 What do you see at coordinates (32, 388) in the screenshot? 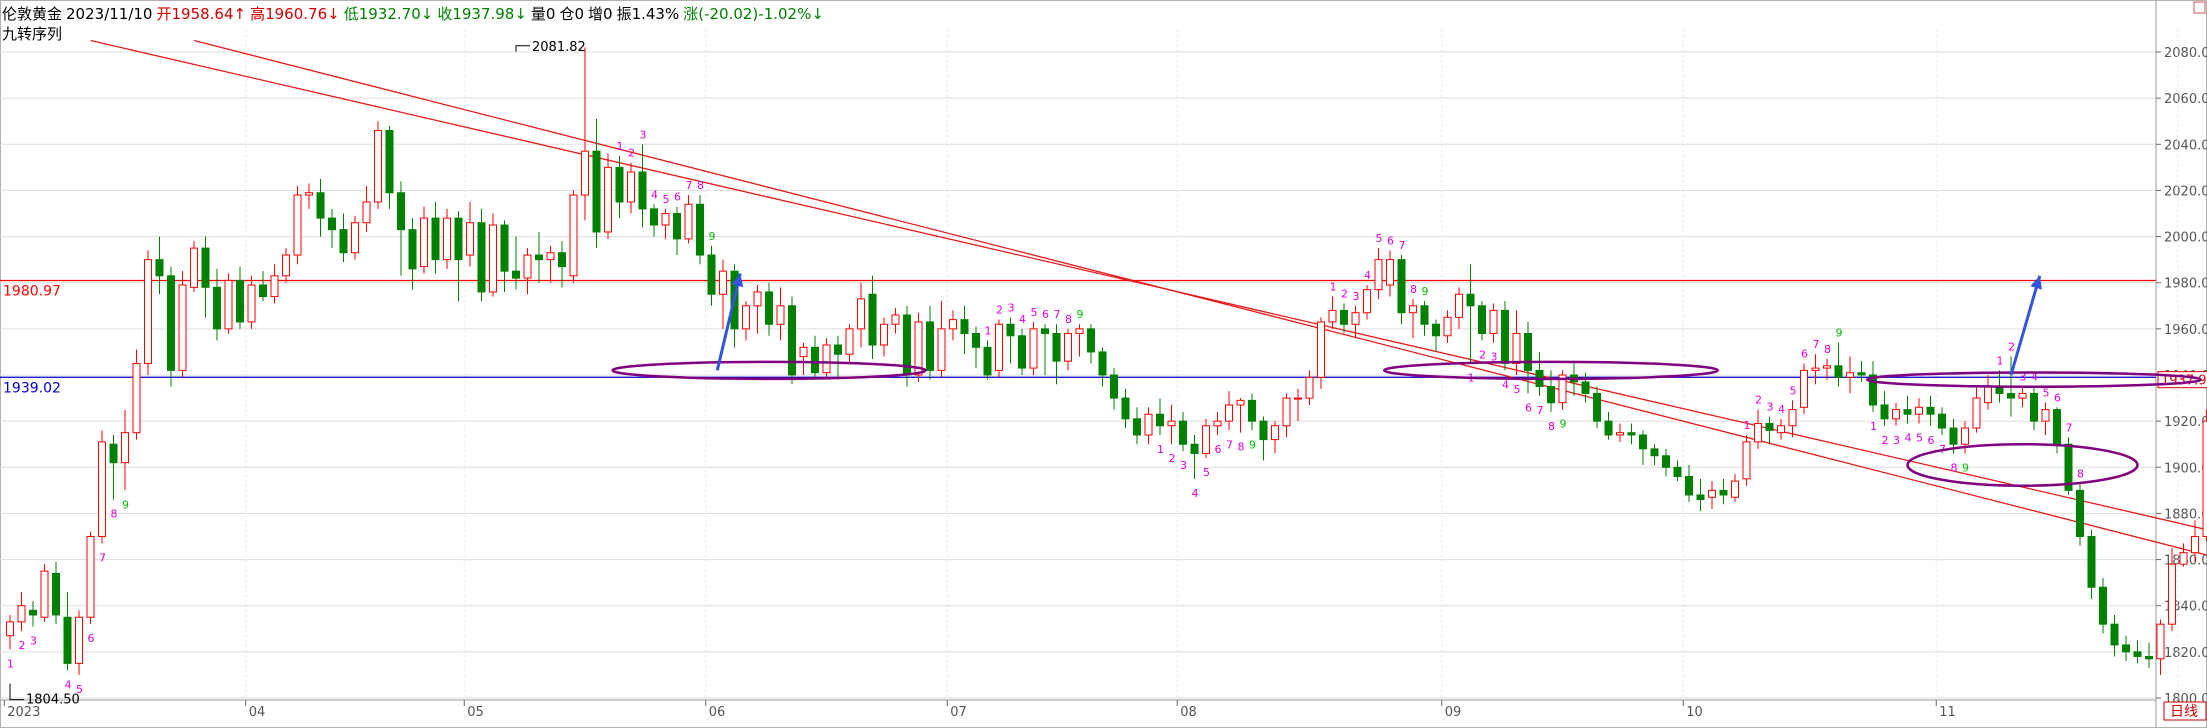
I see `level-label: 1939.02` at bounding box center [32, 388].